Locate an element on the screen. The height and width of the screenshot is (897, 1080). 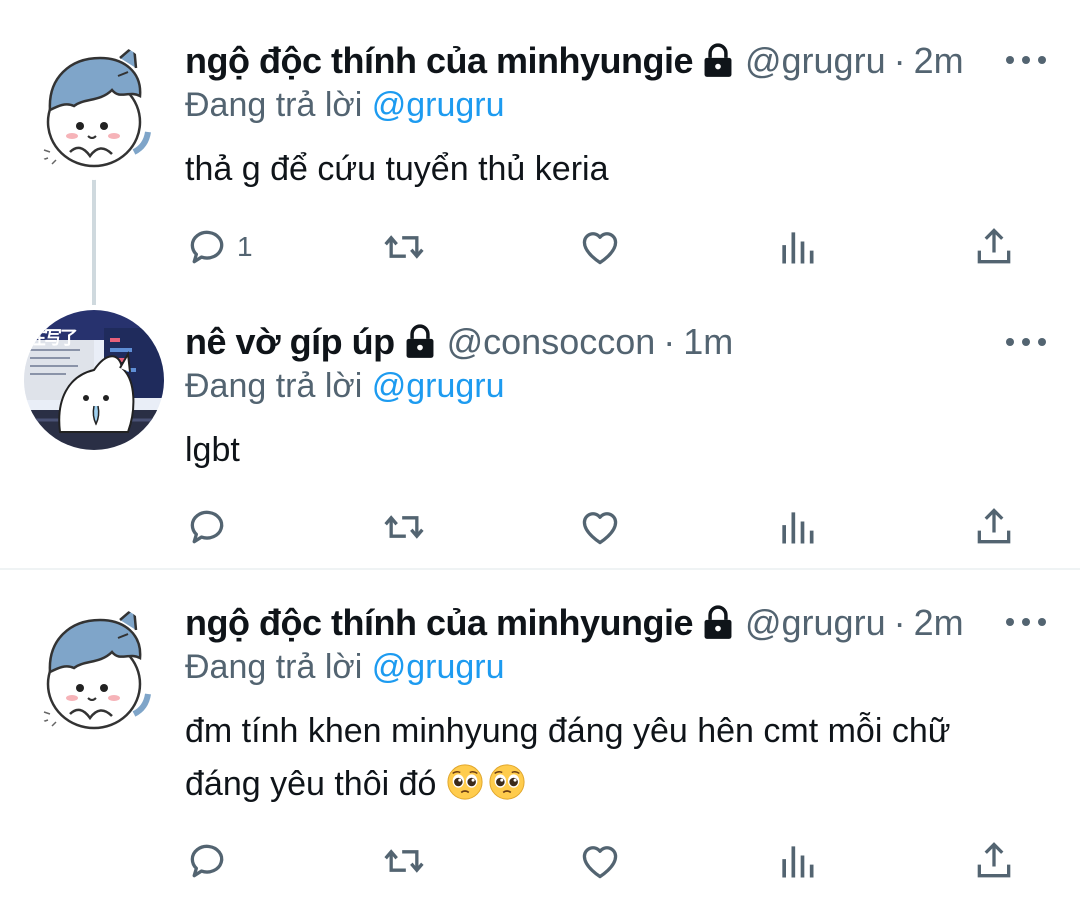
avatar: 在写了 is located at coordinates (94, 380).